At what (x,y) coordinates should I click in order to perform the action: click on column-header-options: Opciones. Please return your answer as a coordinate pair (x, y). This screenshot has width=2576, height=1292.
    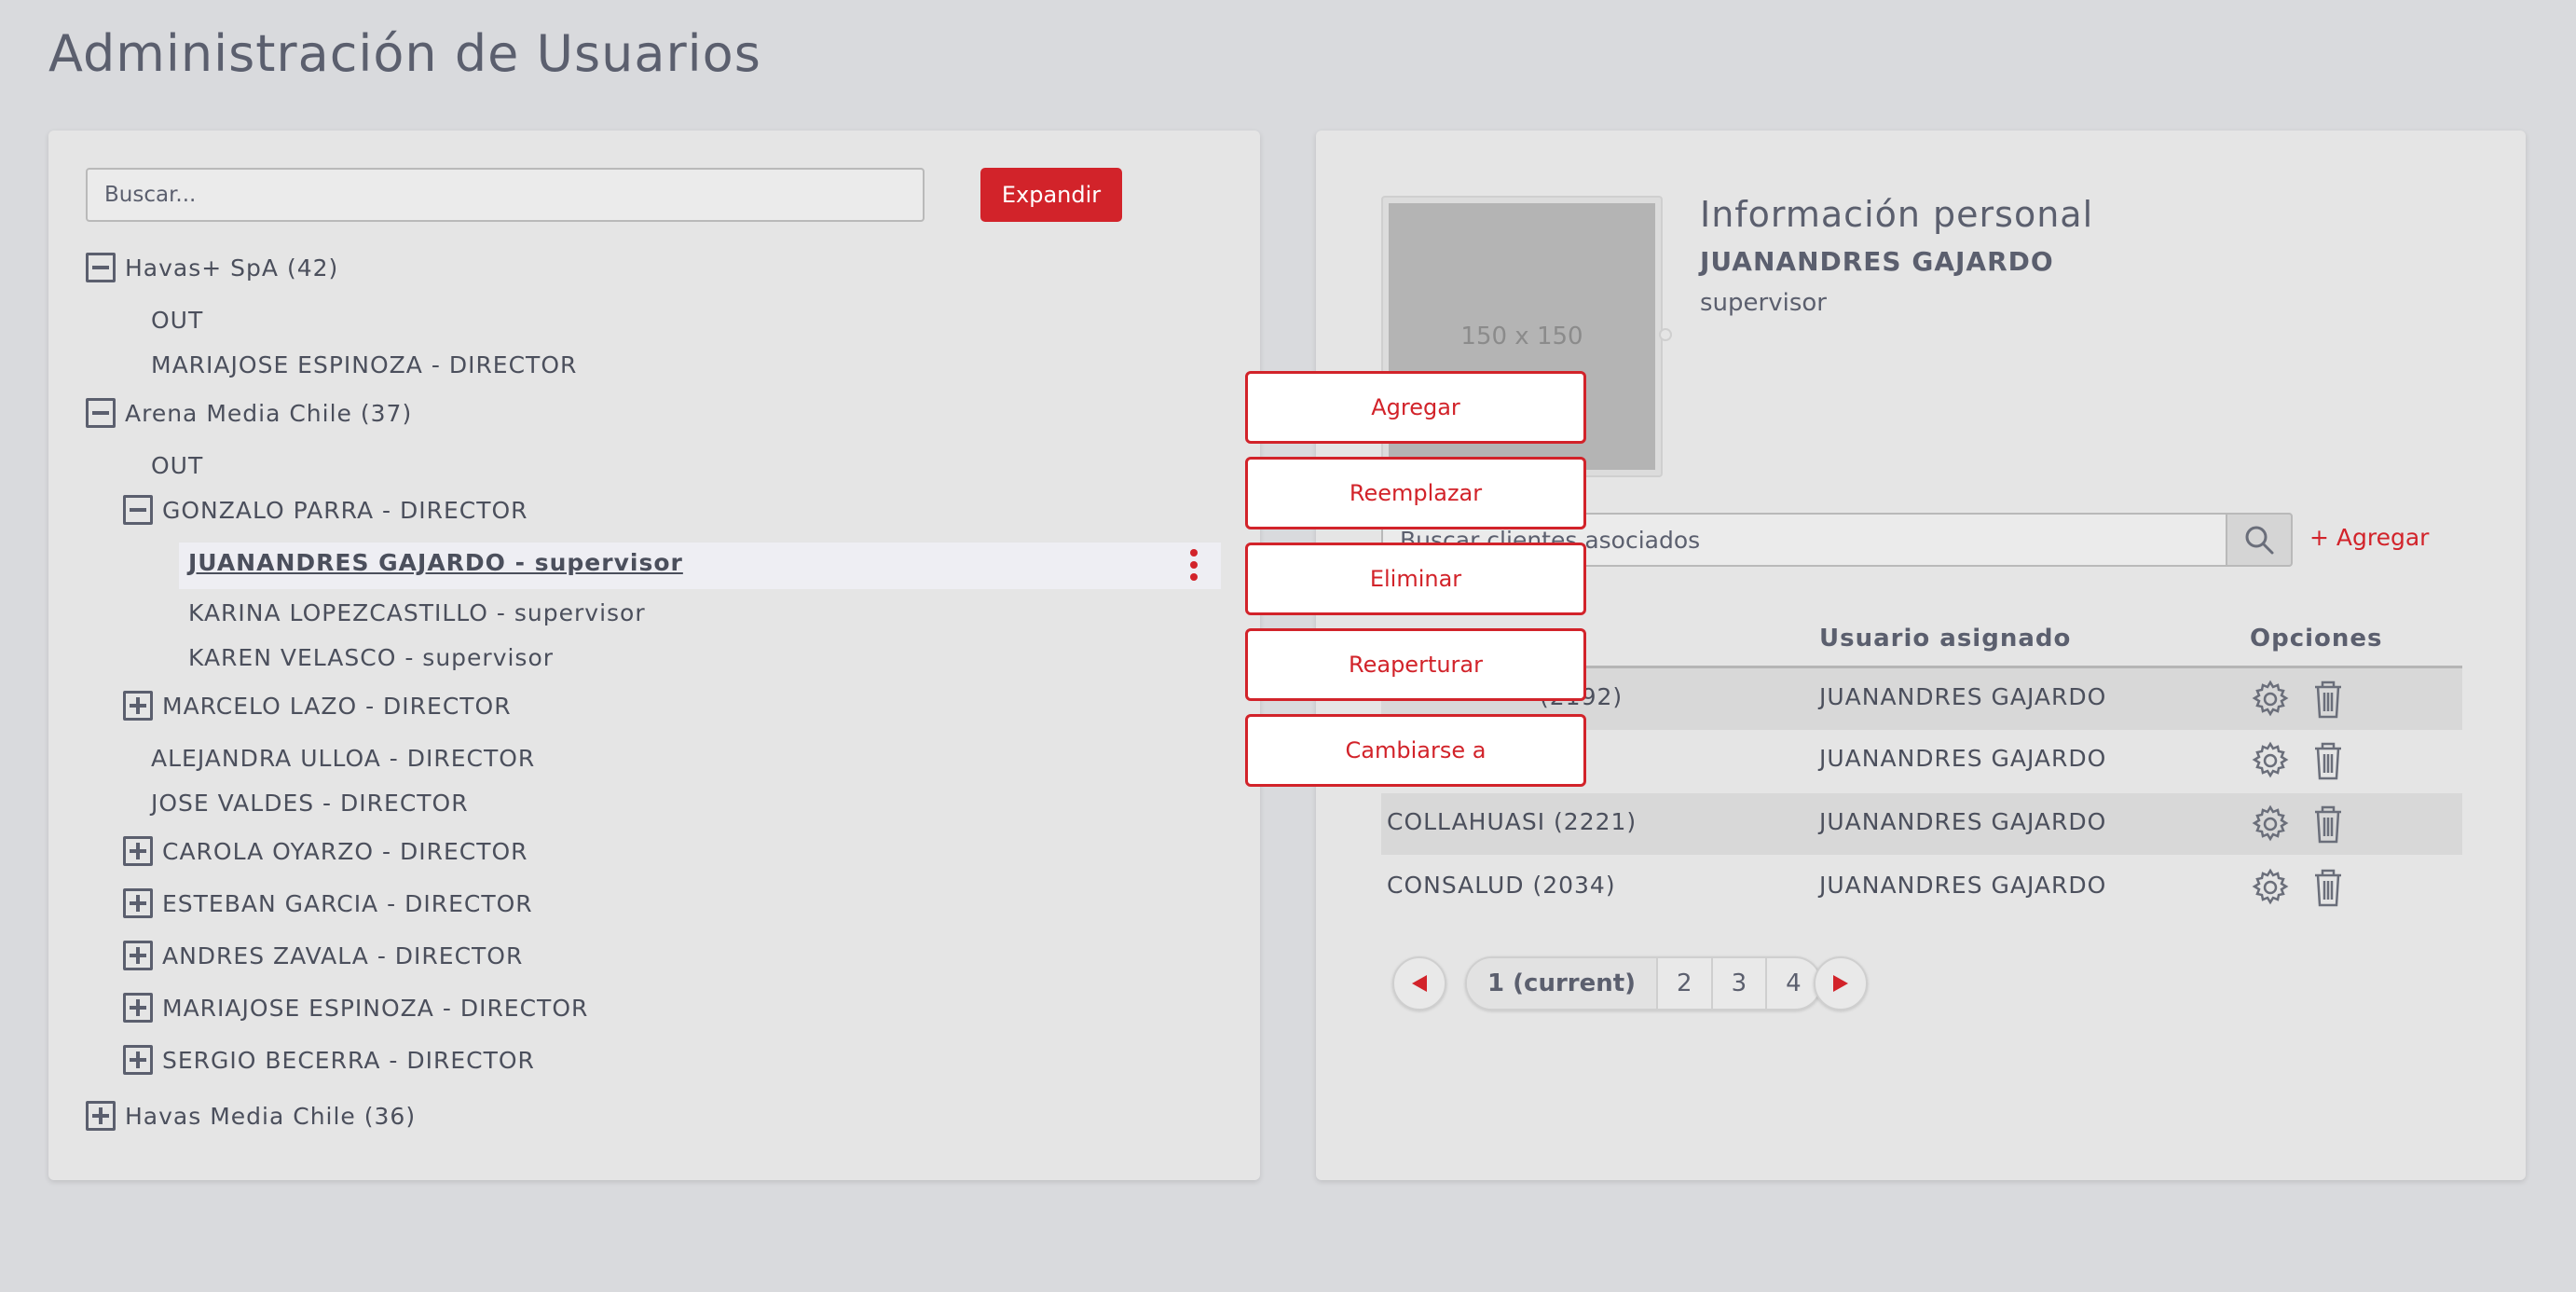
    Looking at the image, I should click on (2316, 639).